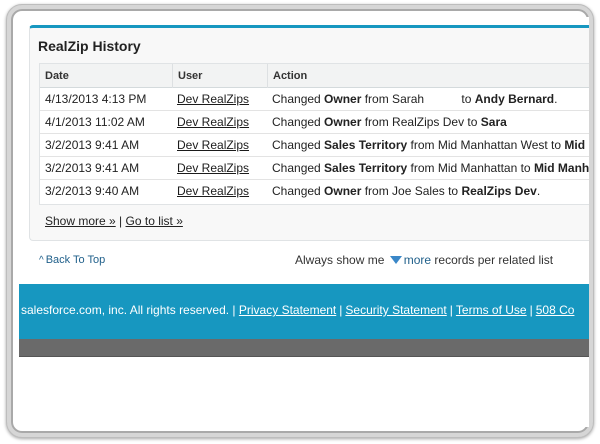 The image size is (600, 444). I want to click on list-pagination-links: Show more » | Go to list », so click(114, 221).